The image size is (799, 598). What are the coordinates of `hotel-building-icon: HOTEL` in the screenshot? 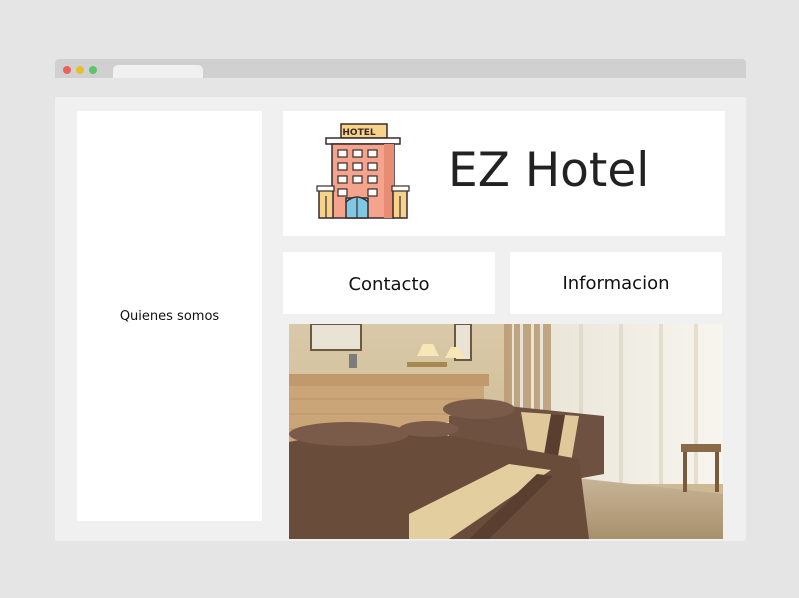 It's located at (363, 171).